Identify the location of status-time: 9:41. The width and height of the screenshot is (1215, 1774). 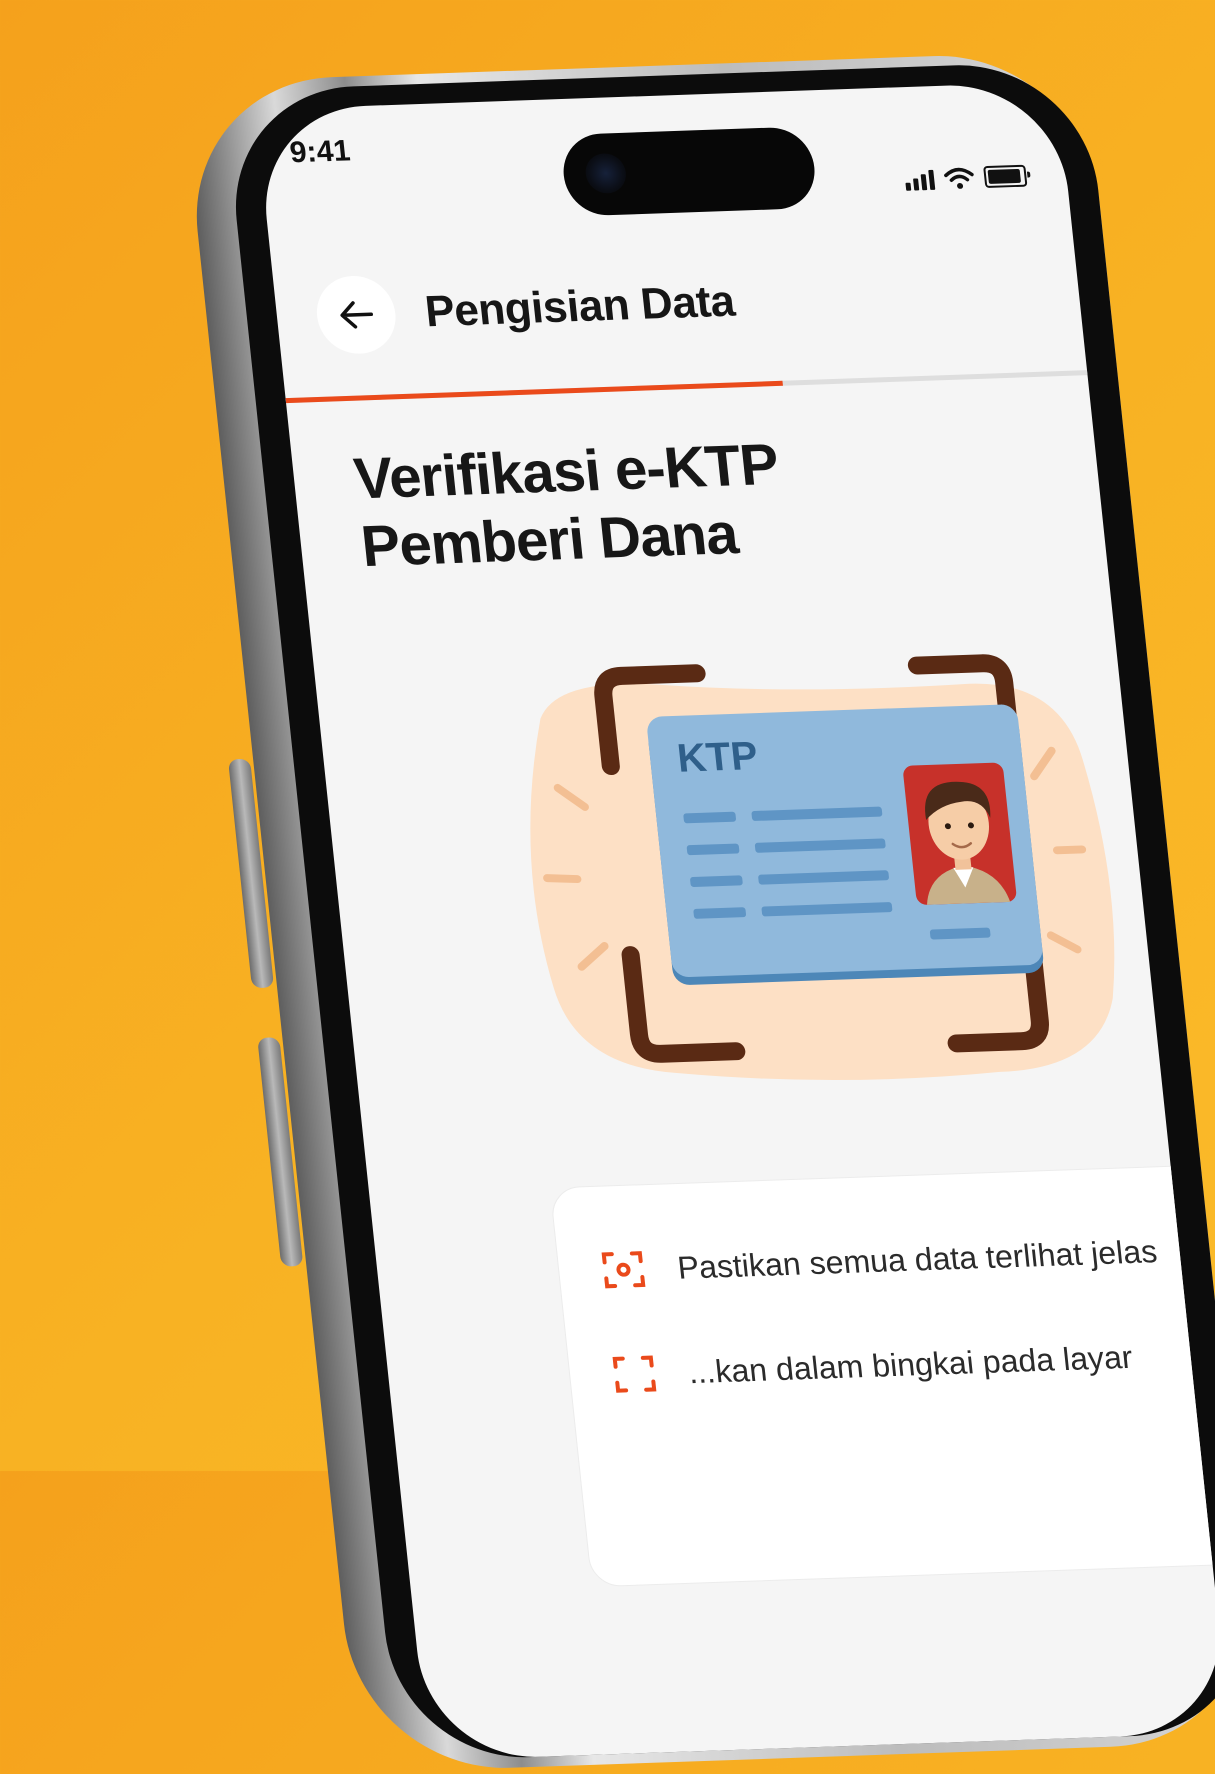
(320, 152).